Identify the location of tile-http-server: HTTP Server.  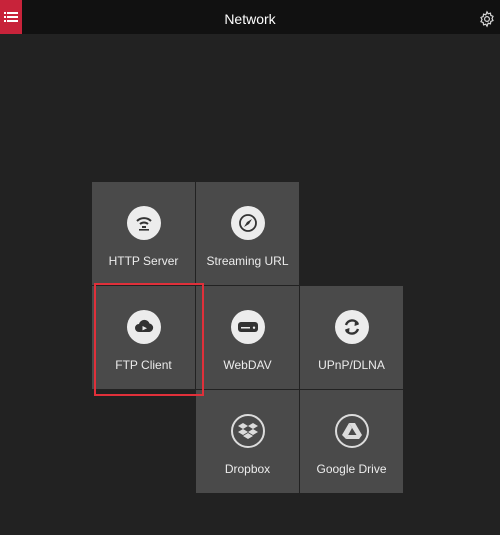
(143, 233).